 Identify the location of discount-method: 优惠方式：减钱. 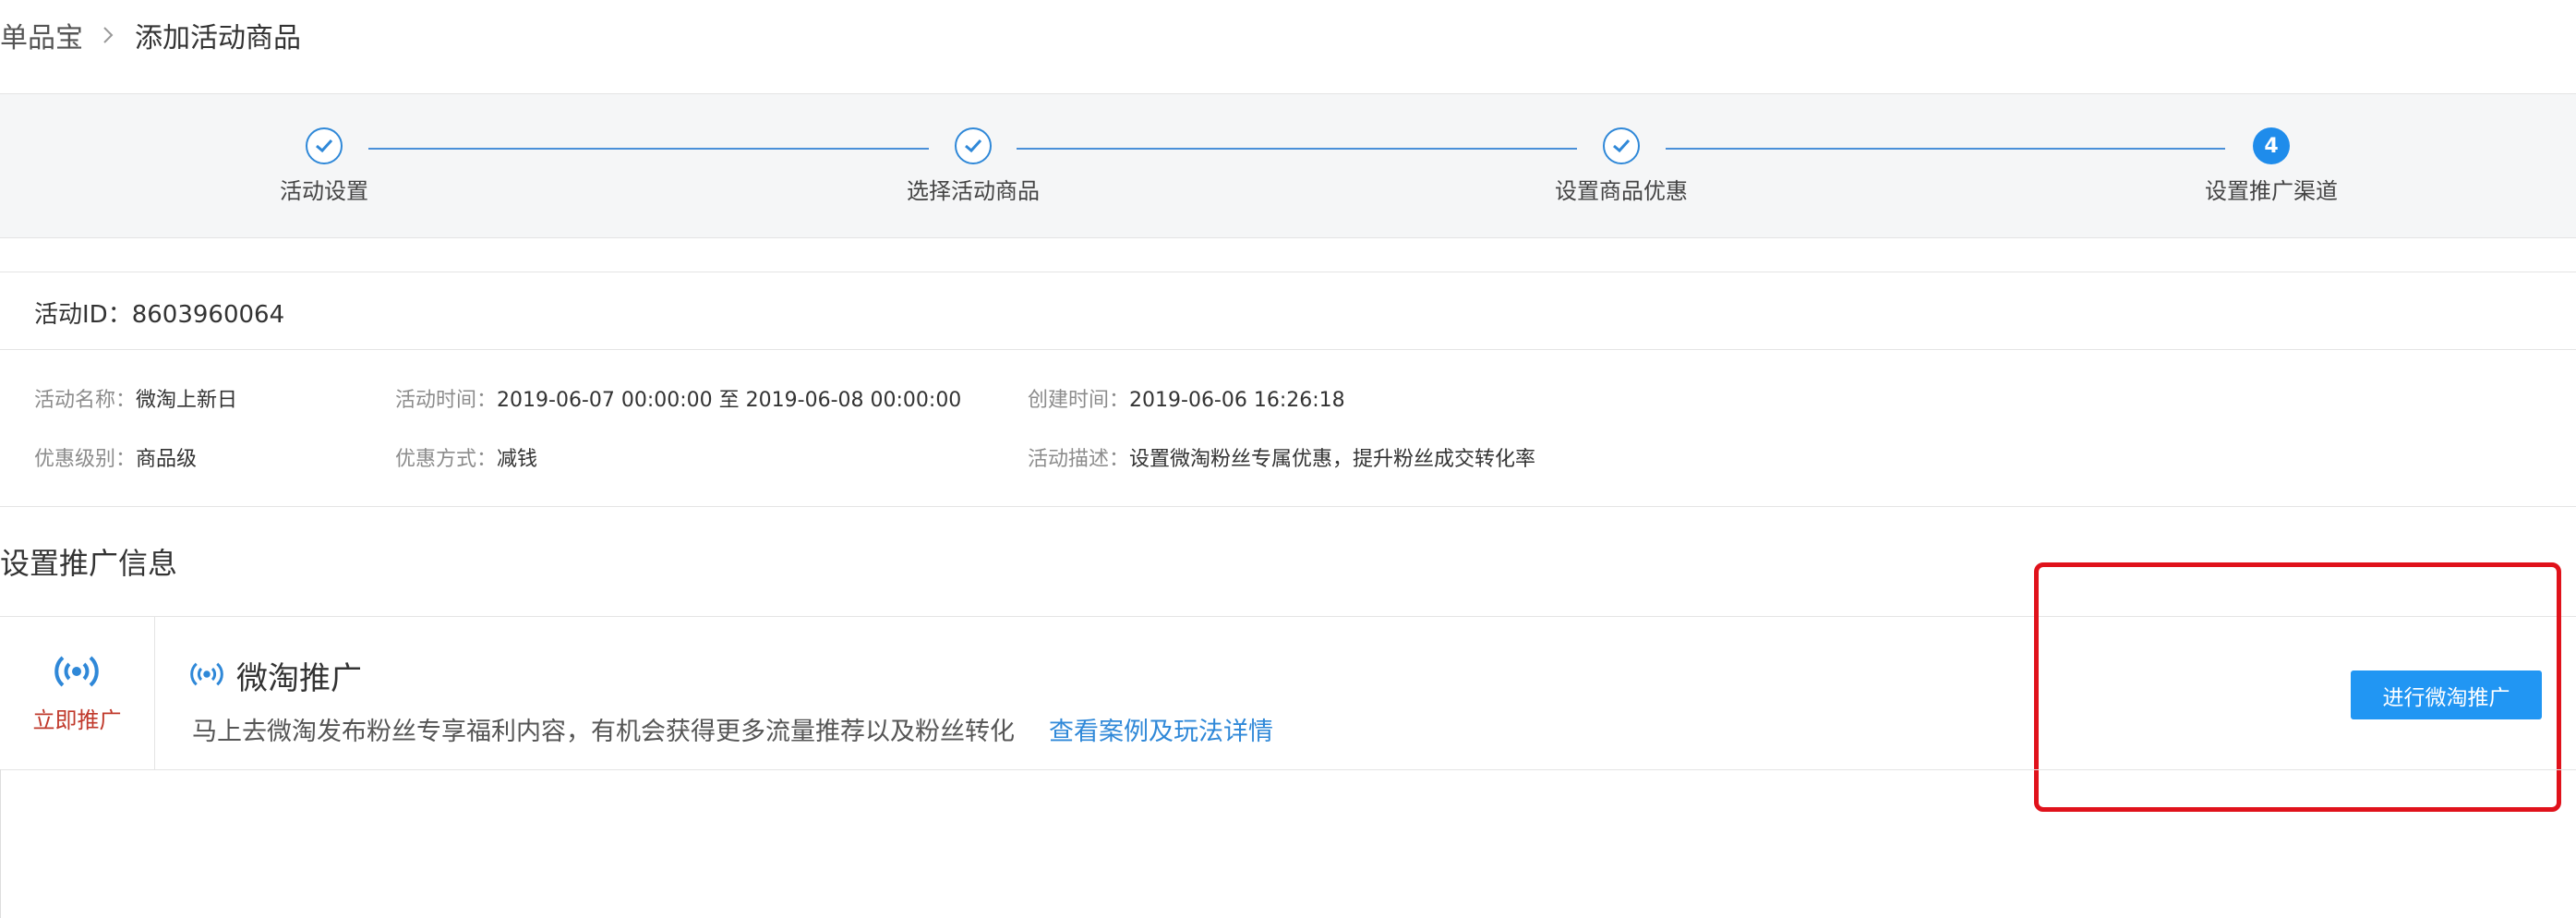
(466, 457).